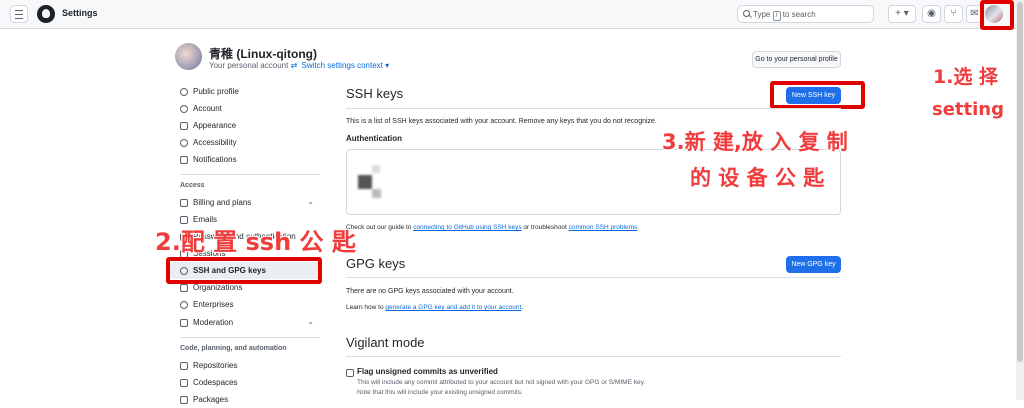 Image resolution: width=1024 pixels, height=408 pixels. What do you see at coordinates (184, 109) in the screenshot?
I see `gear-icon` at bounding box center [184, 109].